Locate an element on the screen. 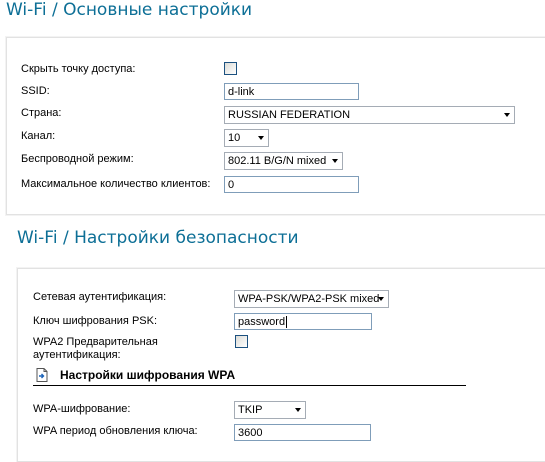  mode-select-value: 802.11 B/G/N mixed is located at coordinates (277, 161).